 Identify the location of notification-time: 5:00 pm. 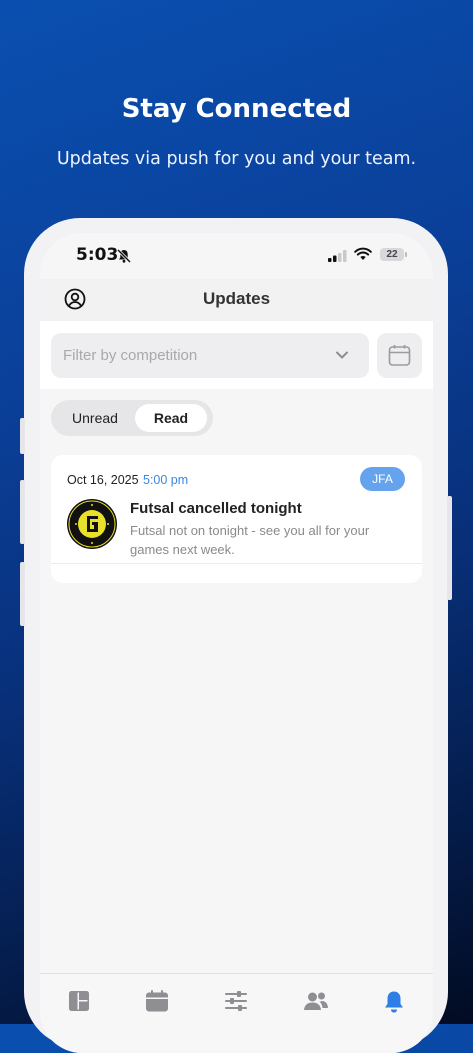
(166, 480).